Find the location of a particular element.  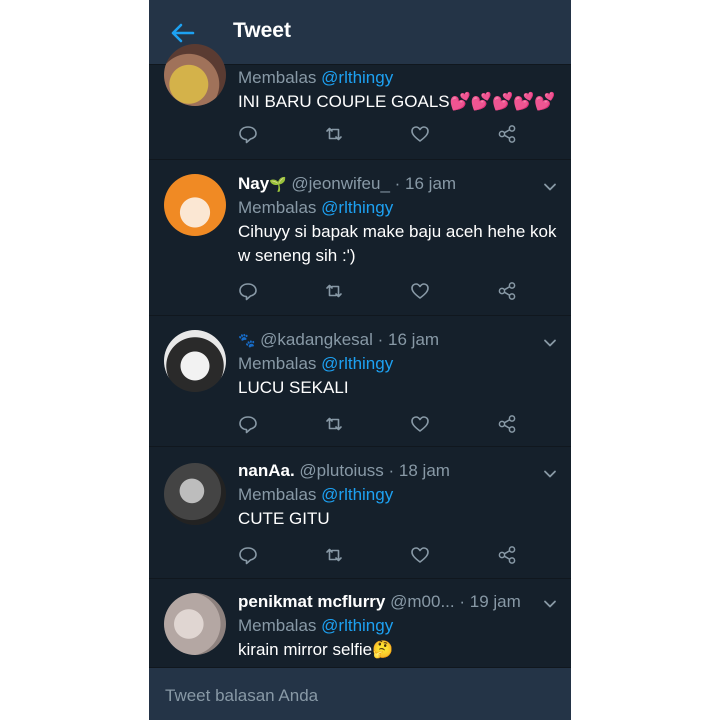

timestamp: 18 jam is located at coordinates (424, 470).